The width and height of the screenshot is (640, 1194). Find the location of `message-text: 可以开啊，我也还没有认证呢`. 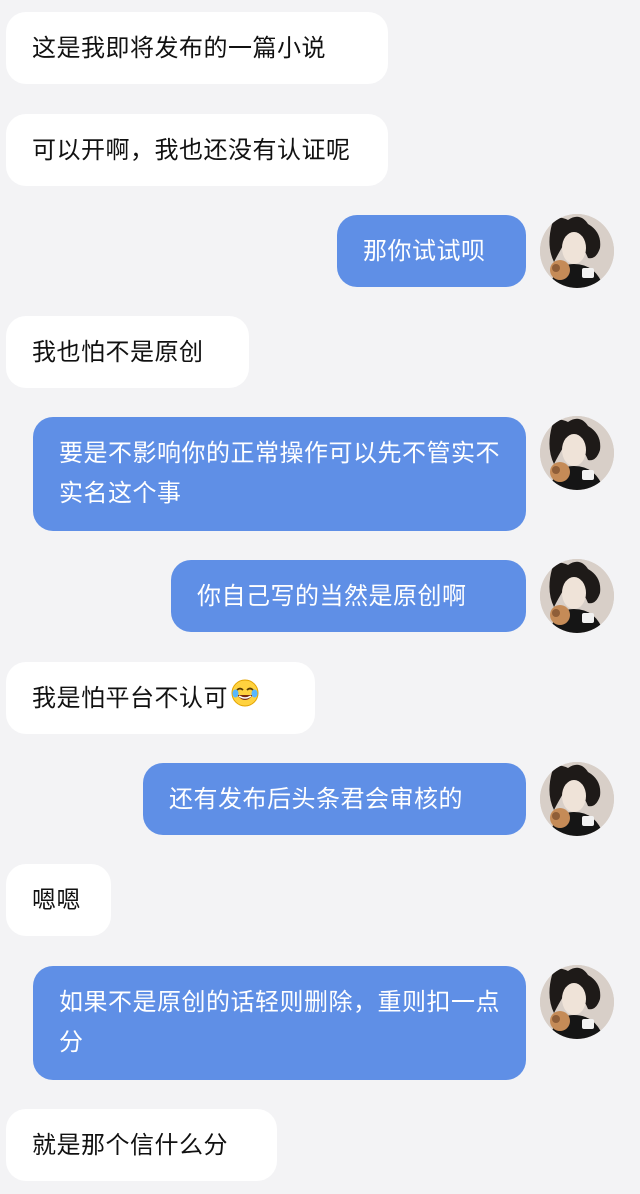

message-text: 可以开啊，我也还没有认证呢 is located at coordinates (191, 150).